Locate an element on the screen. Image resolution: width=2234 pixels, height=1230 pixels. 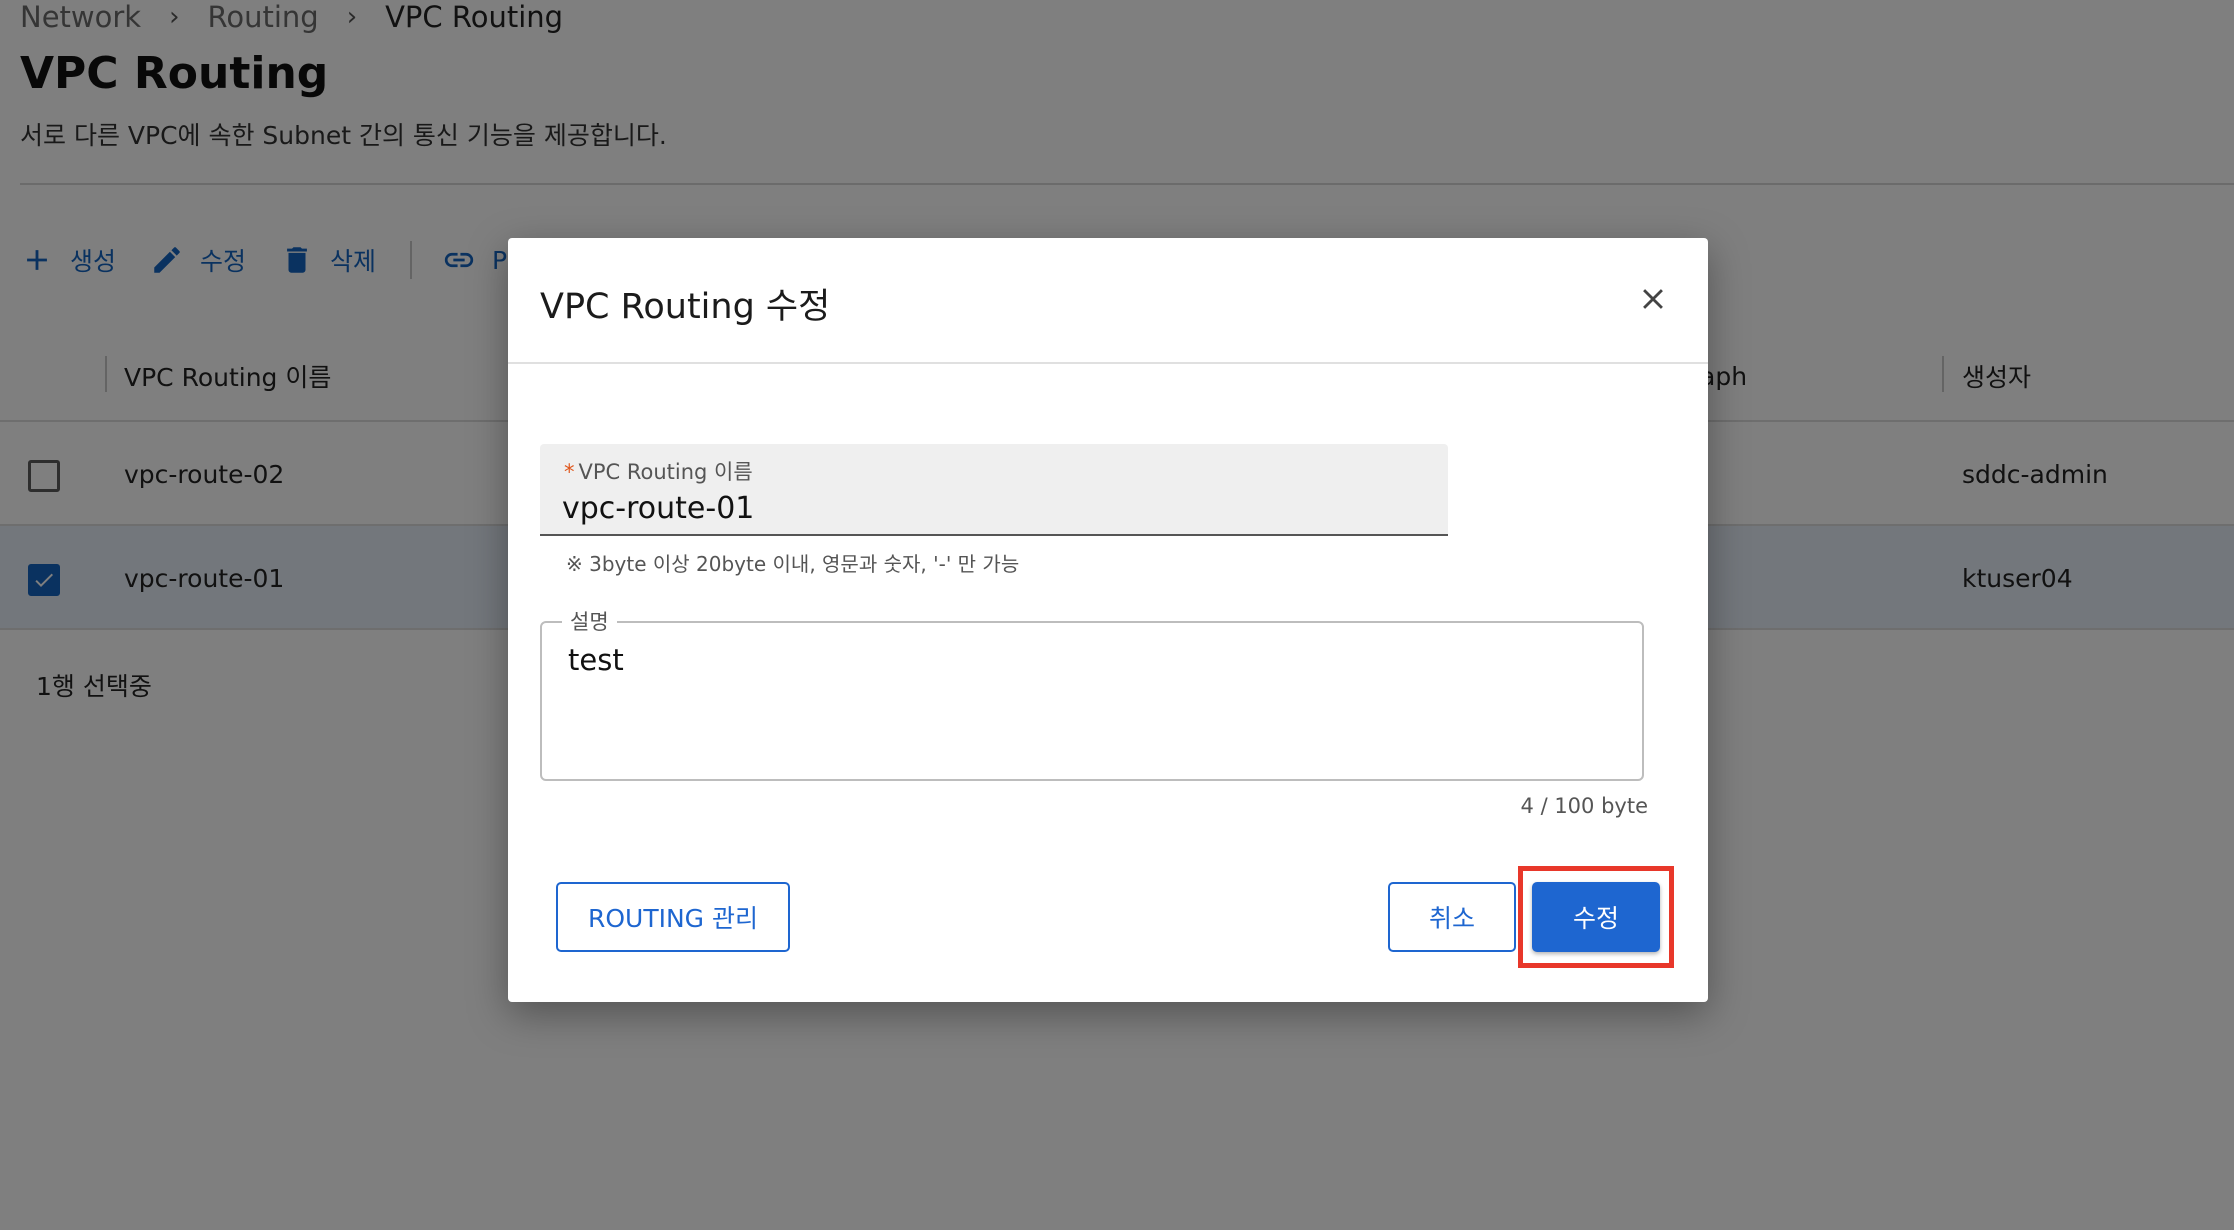
description-input: test is located at coordinates (1093, 703).